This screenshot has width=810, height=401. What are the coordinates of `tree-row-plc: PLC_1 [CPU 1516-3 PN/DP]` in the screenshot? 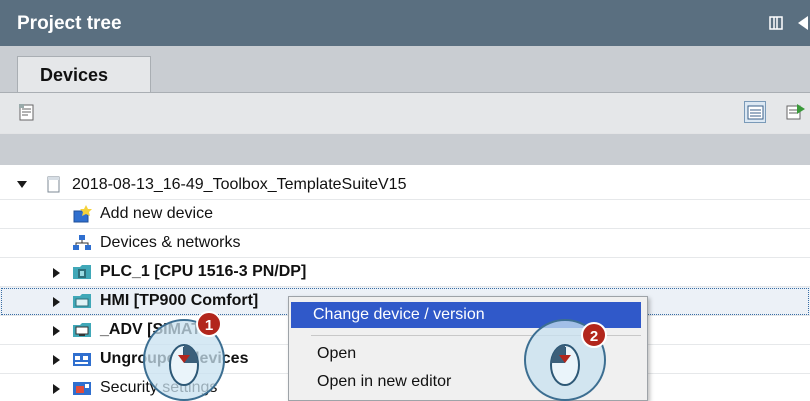 It's located at (405, 272).